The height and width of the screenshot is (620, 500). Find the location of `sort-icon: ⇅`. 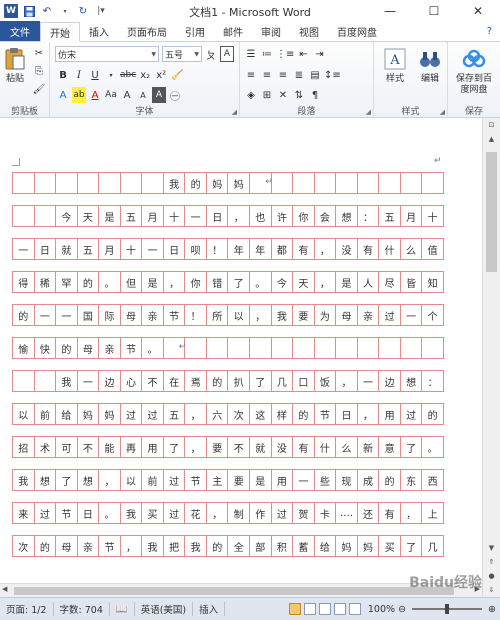

sort-icon: ⇅ is located at coordinates (299, 95).